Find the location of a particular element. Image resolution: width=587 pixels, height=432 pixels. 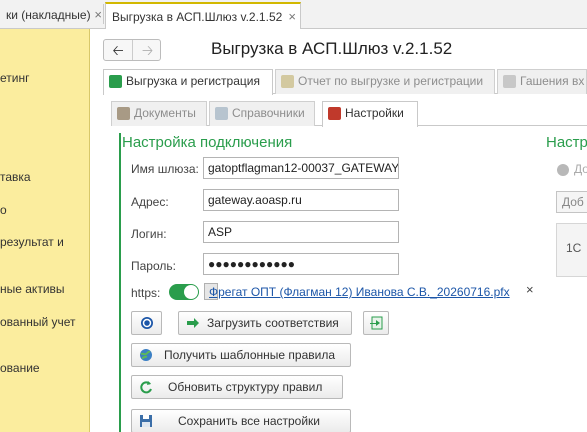

connect-button is located at coordinates (146, 323).